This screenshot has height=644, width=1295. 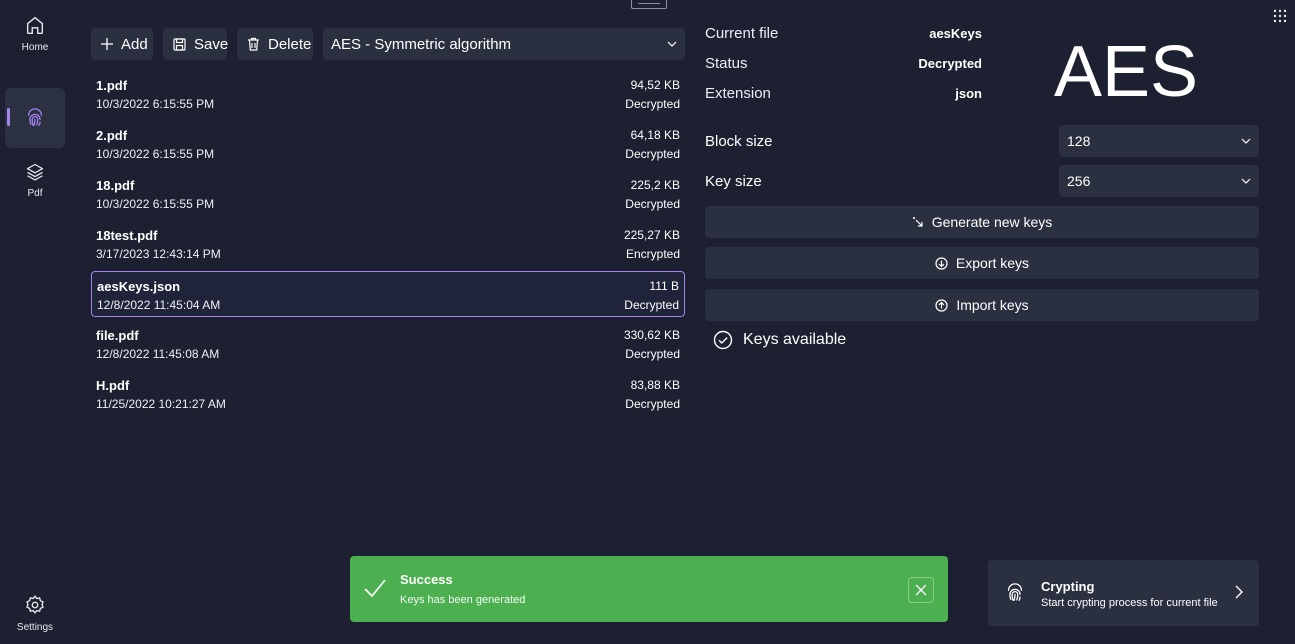 What do you see at coordinates (1129, 603) in the screenshot?
I see `crypting-description: Start crypting process for current file` at bounding box center [1129, 603].